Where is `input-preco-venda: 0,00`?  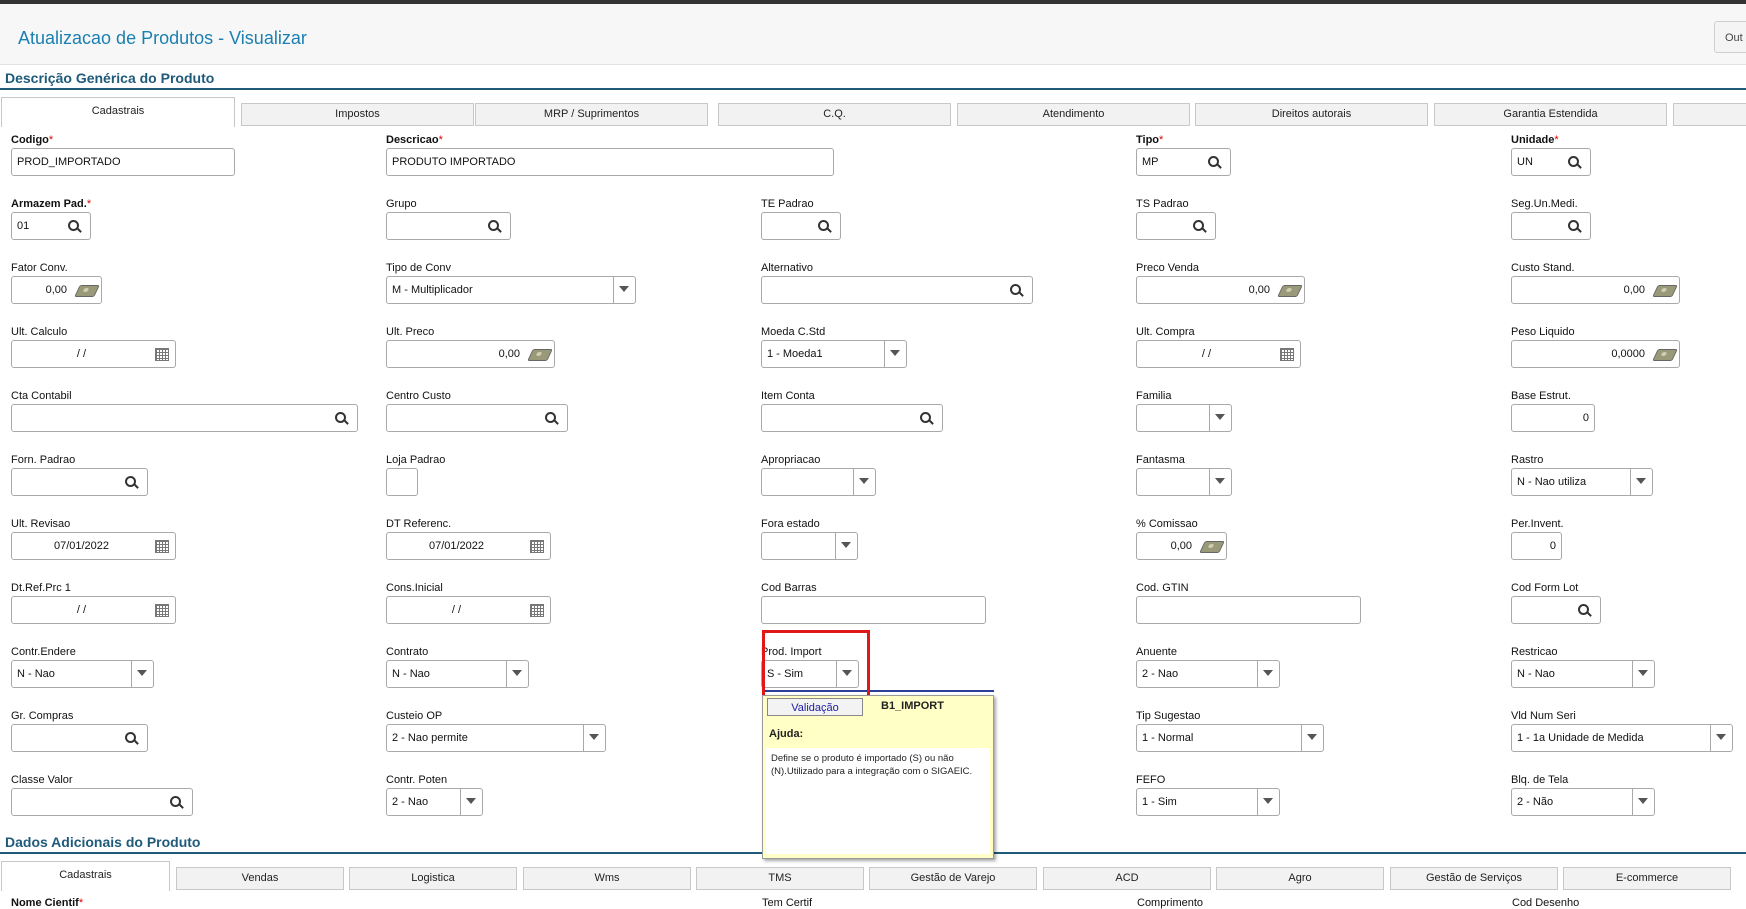 input-preco-venda: 0,00 is located at coordinates (1220, 290).